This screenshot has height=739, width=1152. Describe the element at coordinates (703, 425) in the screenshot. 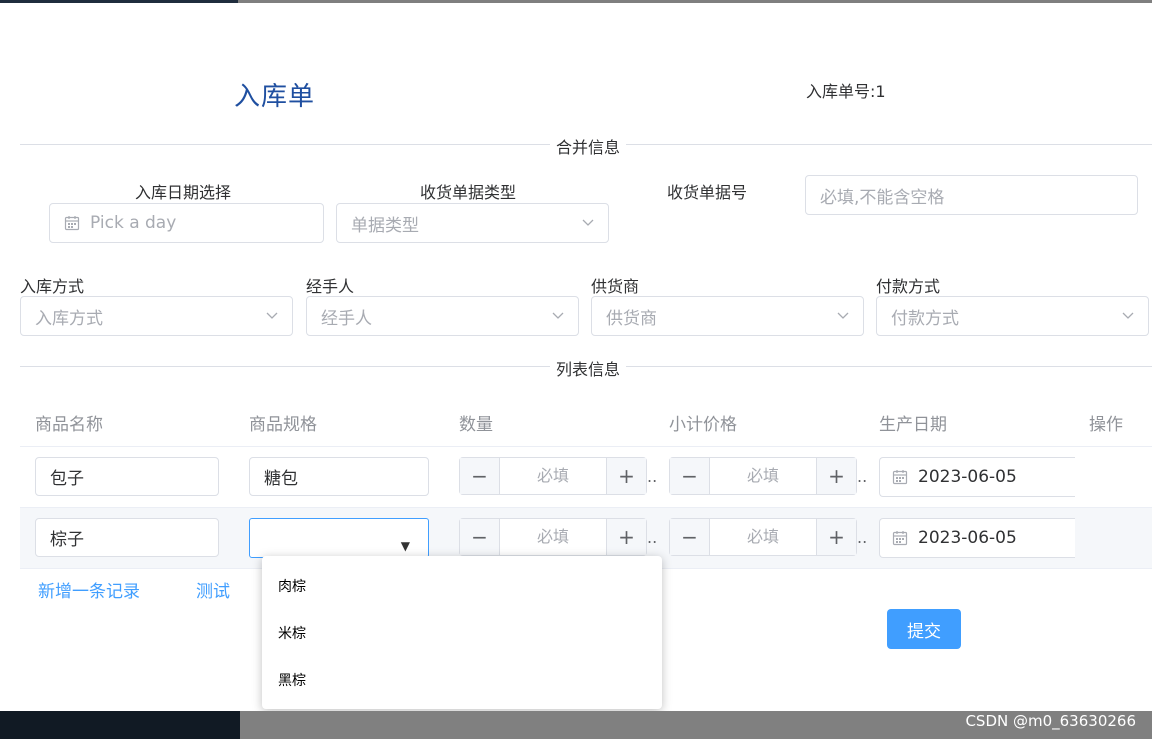

I see `column-header-subtotal: 小计价格` at that location.